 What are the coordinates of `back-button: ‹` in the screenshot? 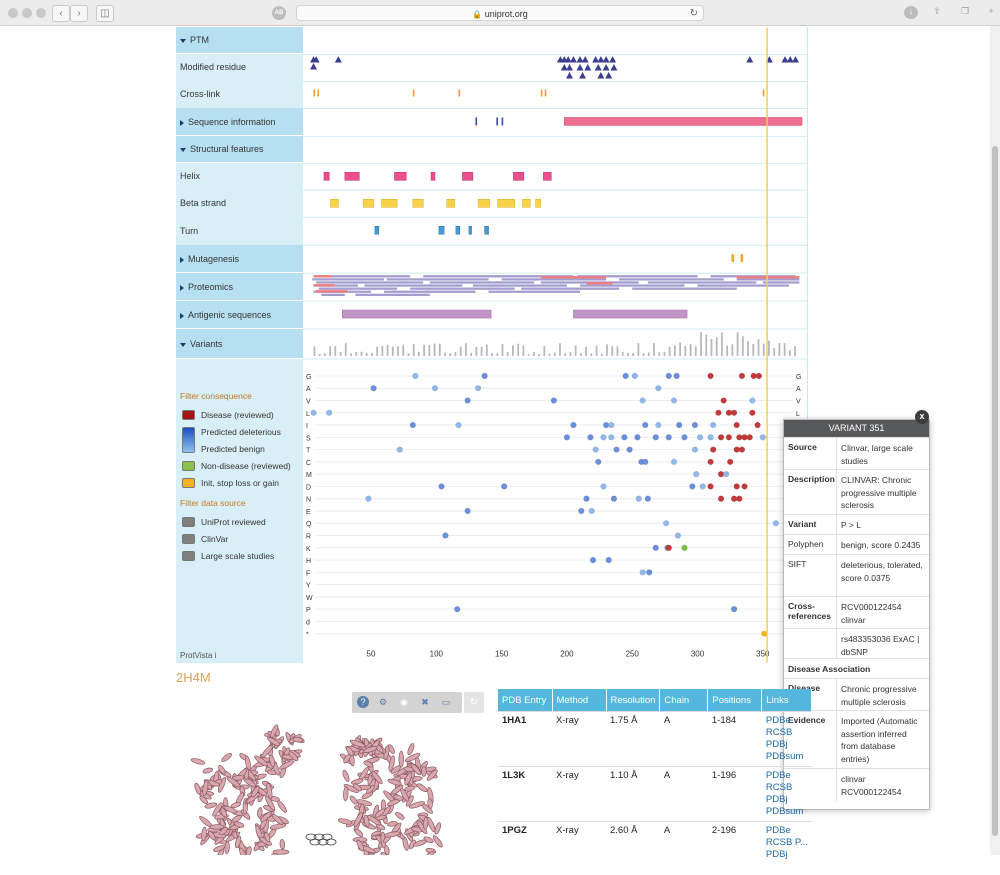 It's located at (61, 13).